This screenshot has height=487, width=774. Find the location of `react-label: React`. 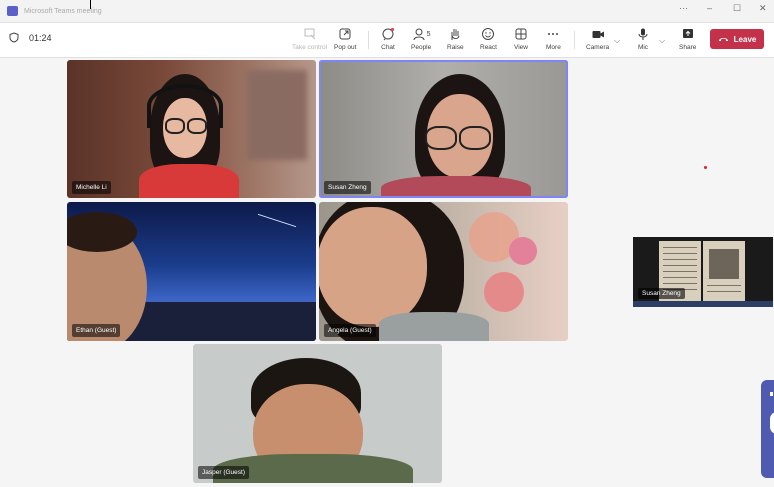

react-label: React is located at coordinates (488, 47).